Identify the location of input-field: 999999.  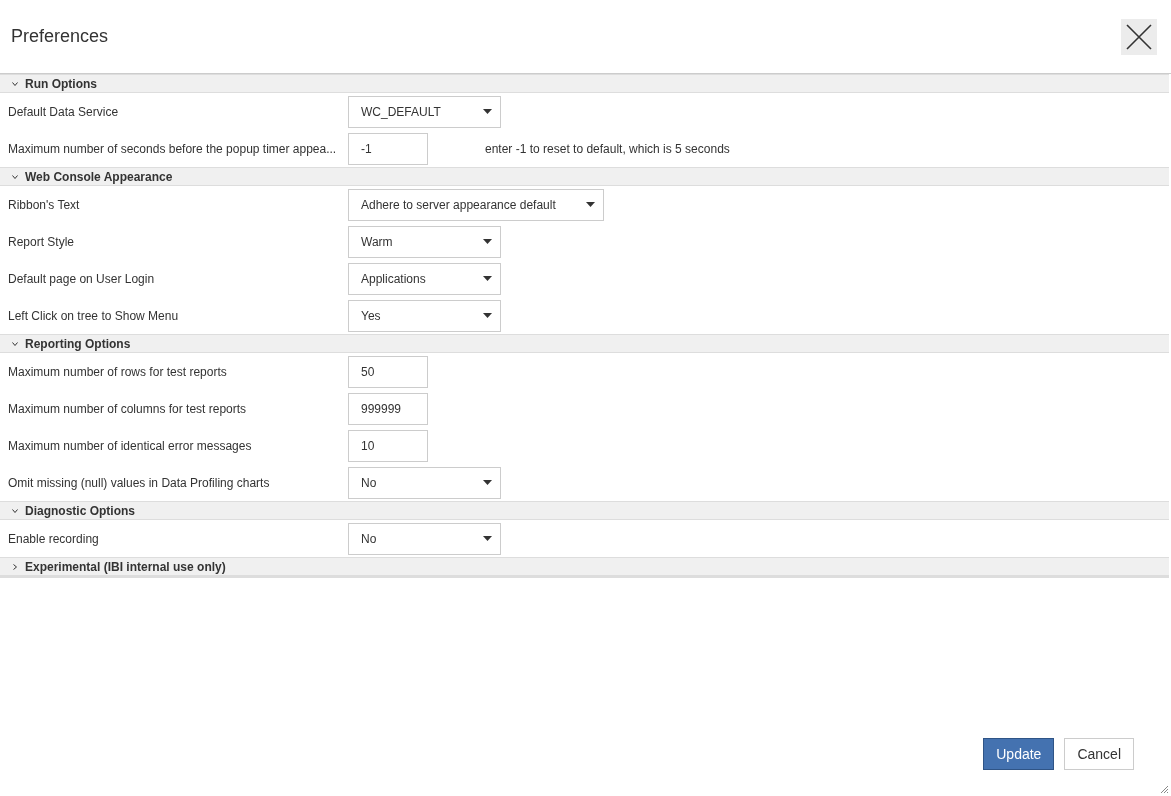
(388, 408).